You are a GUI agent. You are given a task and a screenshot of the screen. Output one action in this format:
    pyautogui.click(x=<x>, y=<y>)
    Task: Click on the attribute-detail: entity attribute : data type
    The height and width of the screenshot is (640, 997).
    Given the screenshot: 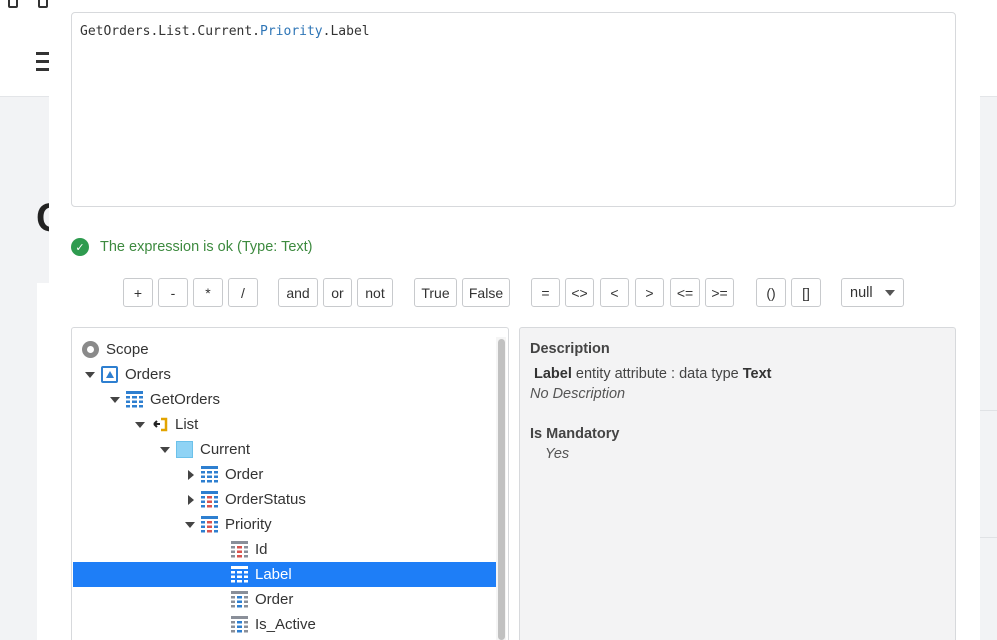 What is the action you would take?
    pyautogui.click(x=657, y=374)
    